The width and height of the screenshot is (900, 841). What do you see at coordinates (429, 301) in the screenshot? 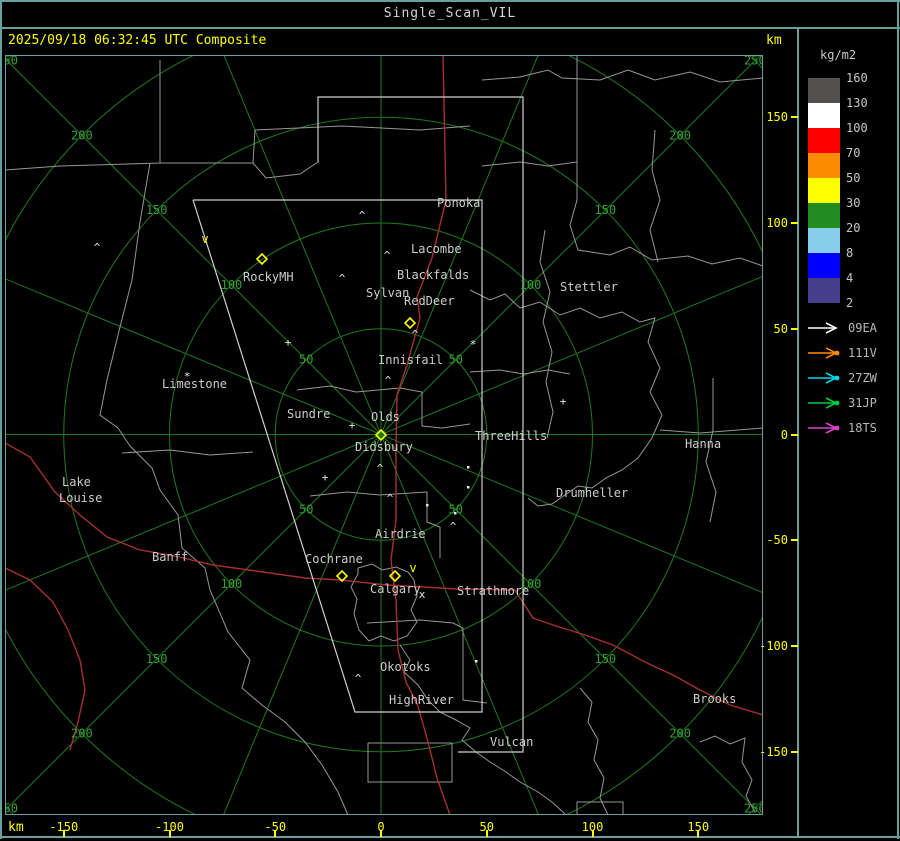
I see `city-label: RedDeer` at bounding box center [429, 301].